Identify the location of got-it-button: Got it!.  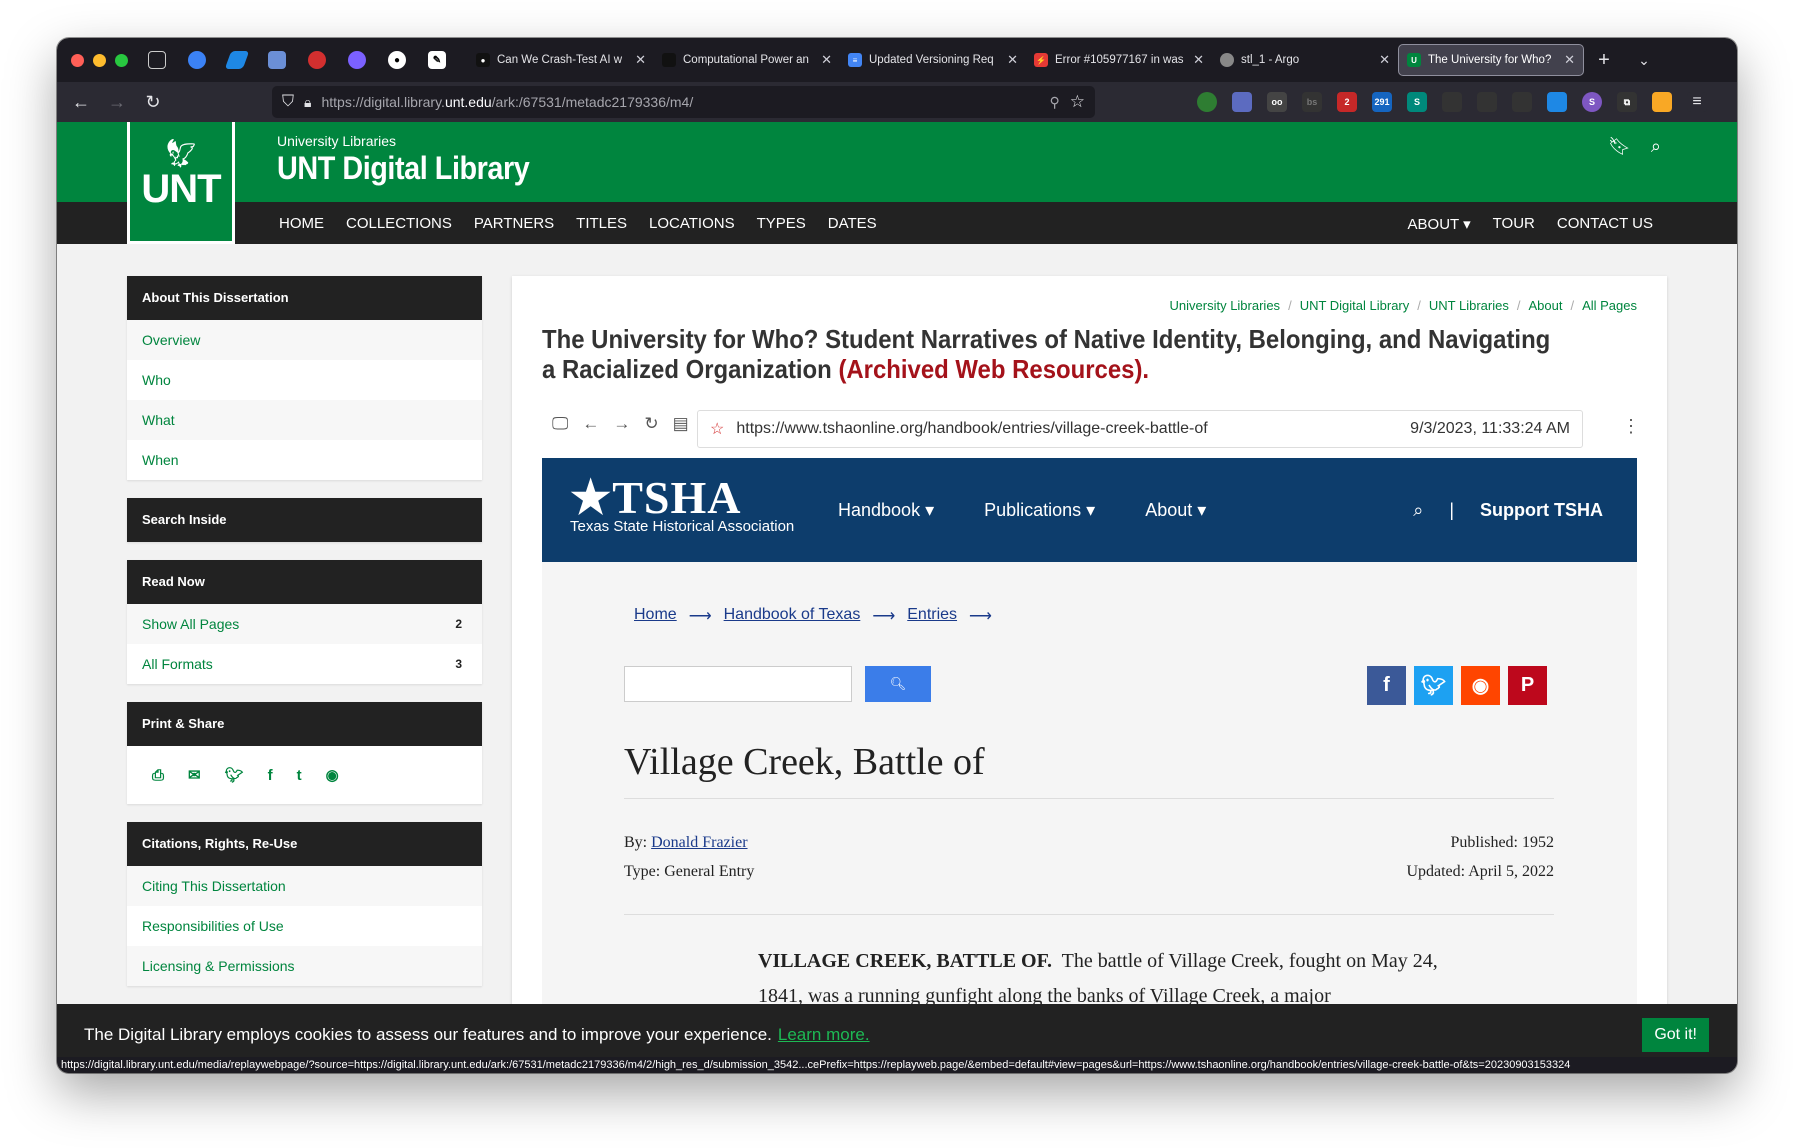
(1675, 1035).